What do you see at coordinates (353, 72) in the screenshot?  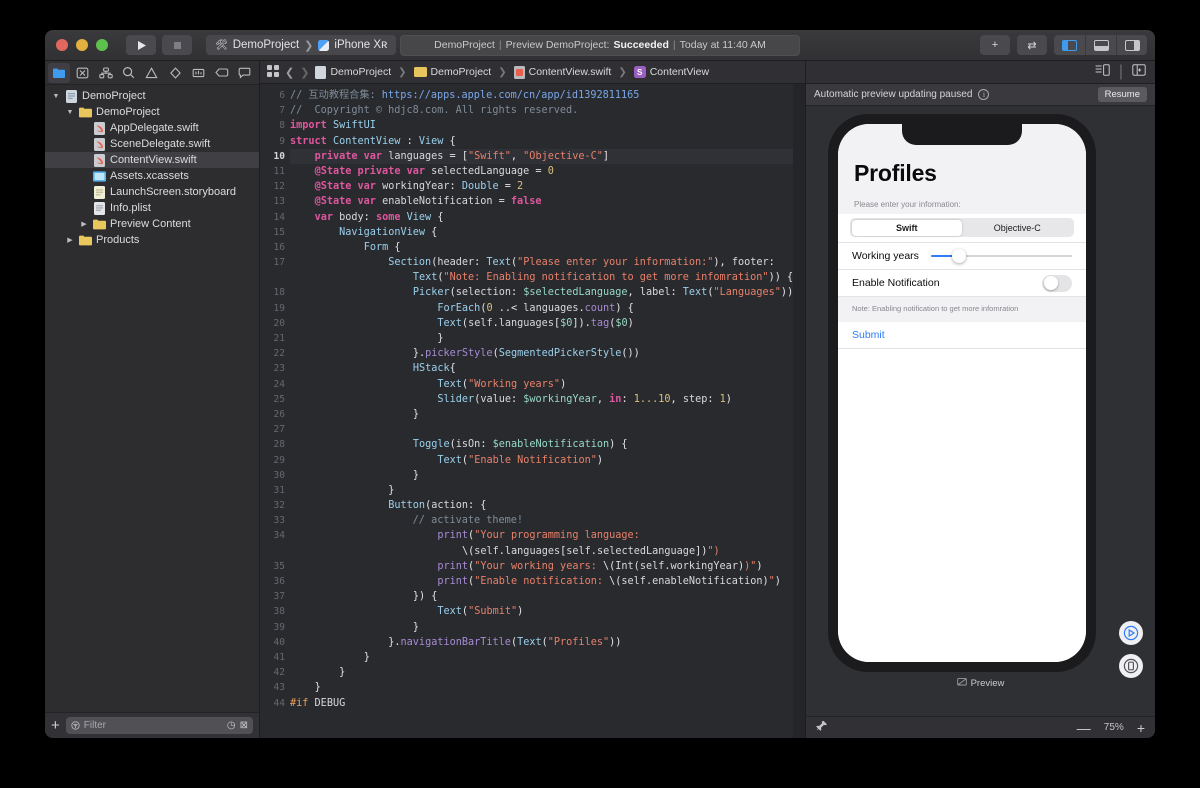 I see `breadcrumb-project: DemoProject` at bounding box center [353, 72].